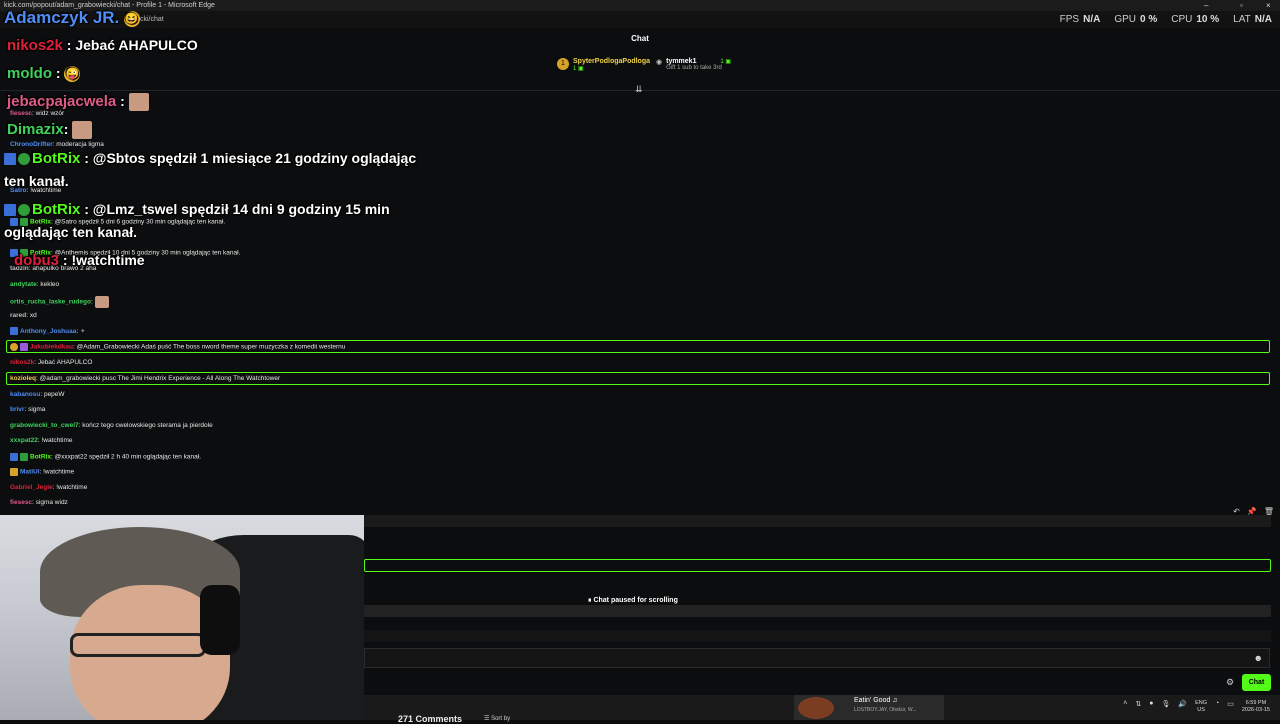 Image resolution: width=1280 pixels, height=724 pixels. Describe the element at coordinates (42, 472) in the screenshot. I see `chat-message: MatiUi: !watchtime` at that location.